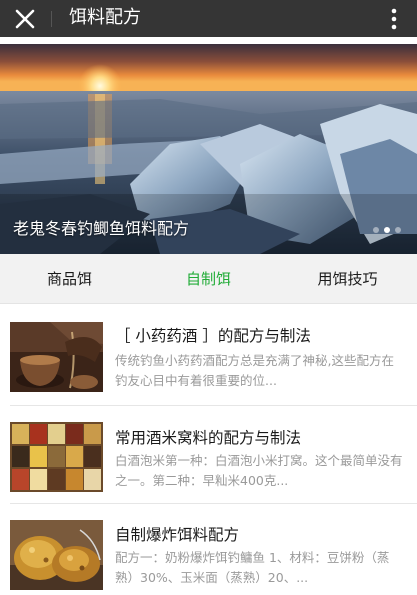  I want to click on more-vertical-icon, so click(394, 19).